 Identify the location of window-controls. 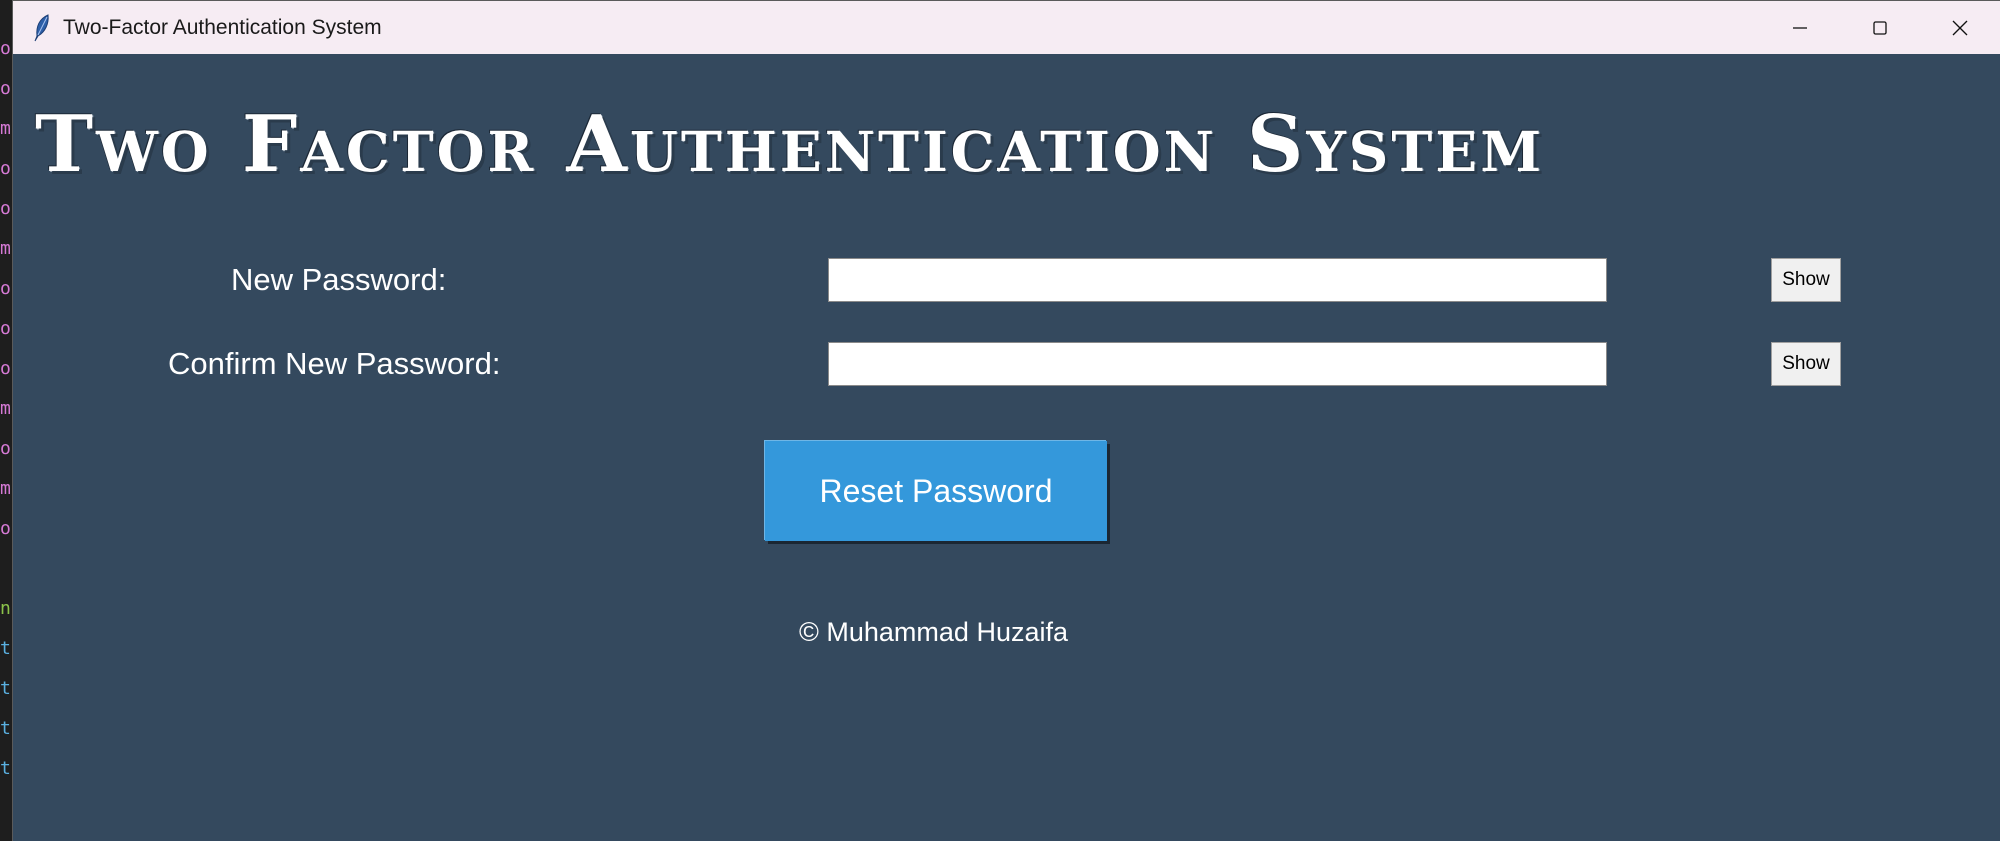
(1880, 27).